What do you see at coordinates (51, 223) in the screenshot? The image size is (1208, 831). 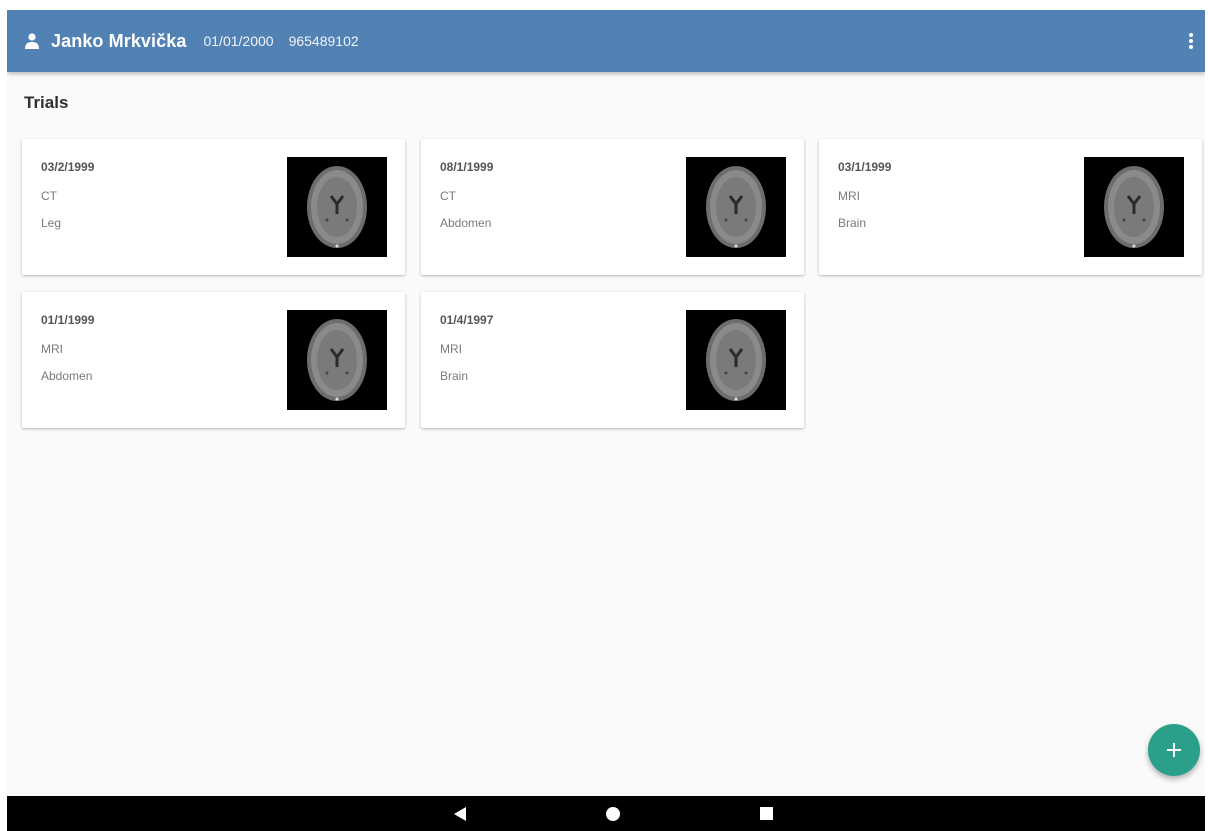 I see `trial-region: Leg` at bounding box center [51, 223].